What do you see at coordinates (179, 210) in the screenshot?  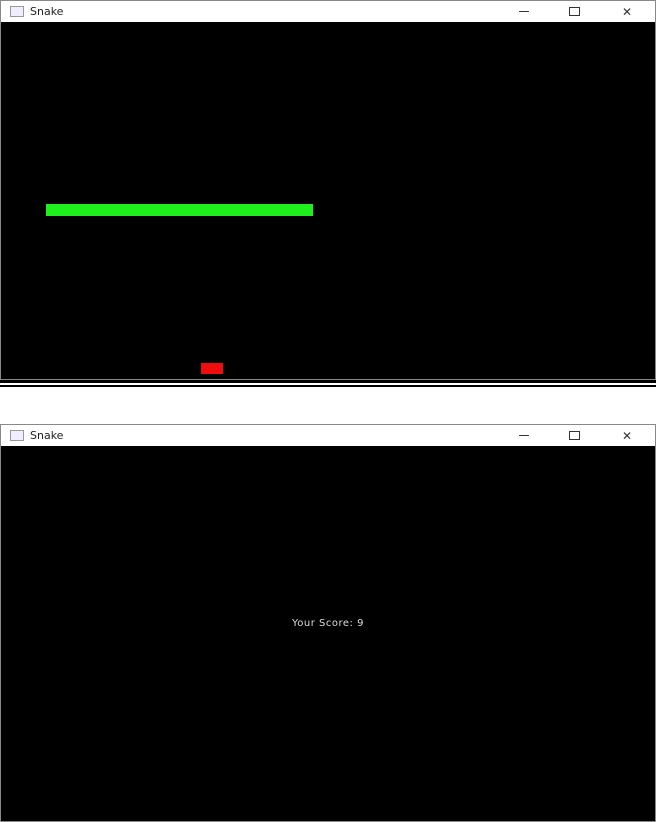 I see `snake` at bounding box center [179, 210].